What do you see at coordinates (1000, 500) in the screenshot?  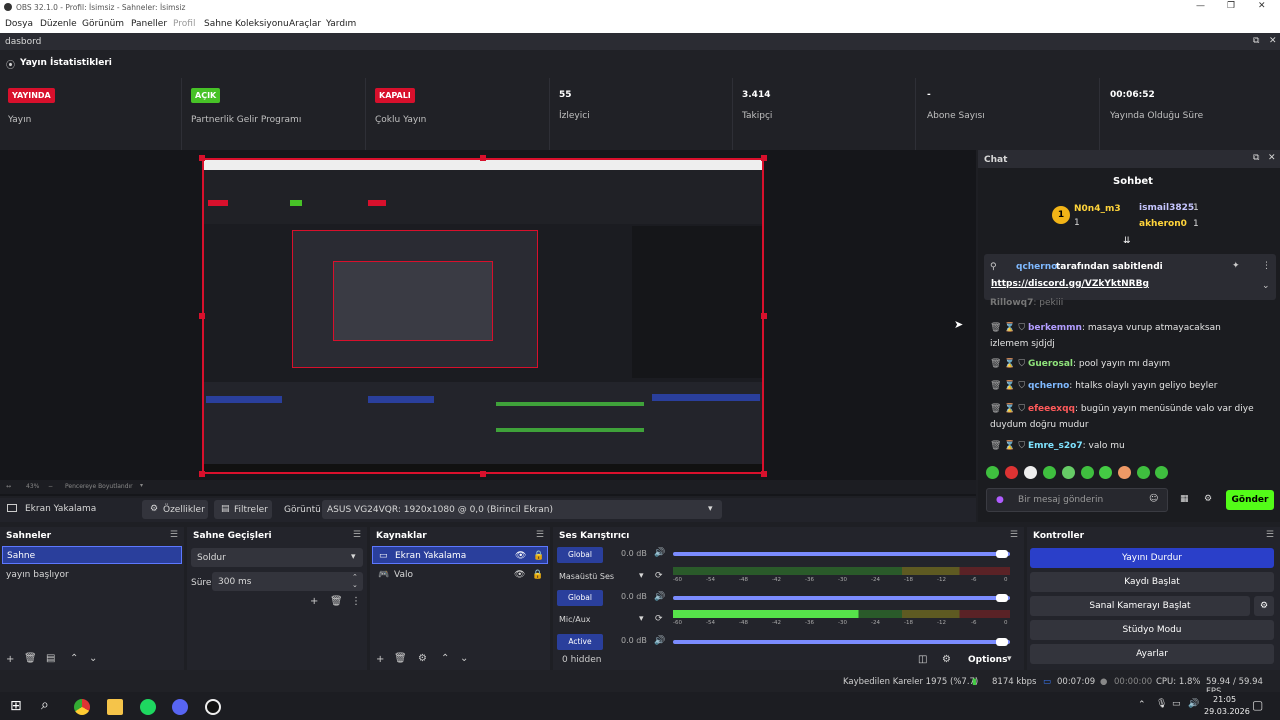 I see `mic-icon: ●` at bounding box center [1000, 500].